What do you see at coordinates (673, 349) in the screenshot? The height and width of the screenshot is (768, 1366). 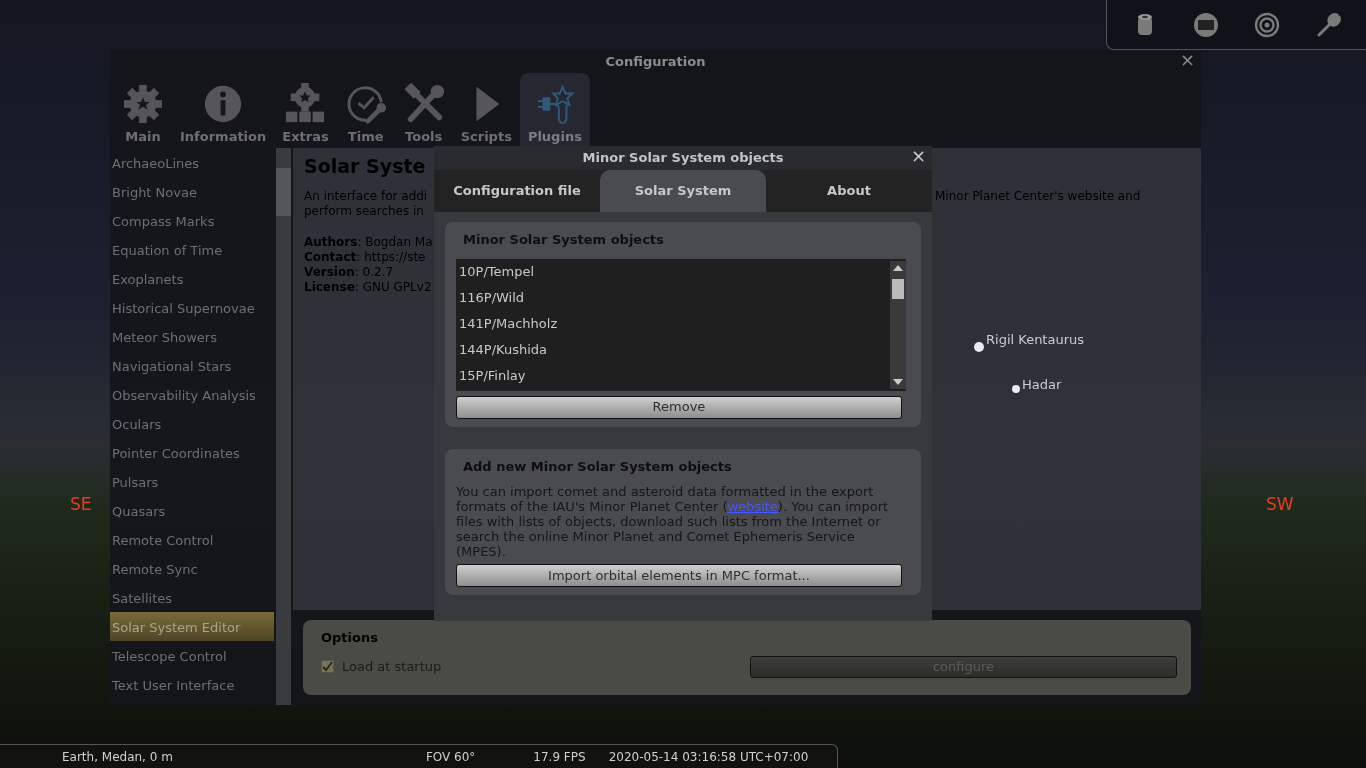 I see `list-item: 144P/Kushida` at bounding box center [673, 349].